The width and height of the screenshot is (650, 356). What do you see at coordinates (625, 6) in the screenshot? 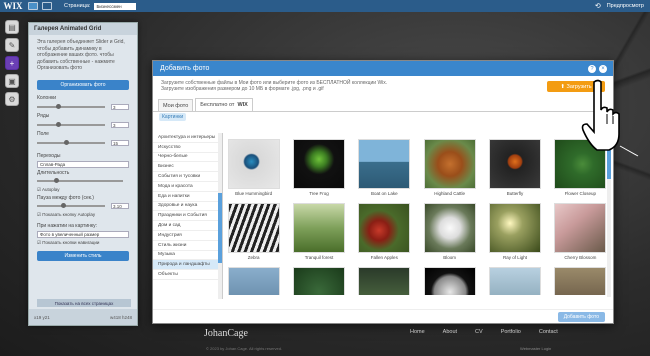
I see `preview-button: Предпросмотр` at bounding box center [625, 6].